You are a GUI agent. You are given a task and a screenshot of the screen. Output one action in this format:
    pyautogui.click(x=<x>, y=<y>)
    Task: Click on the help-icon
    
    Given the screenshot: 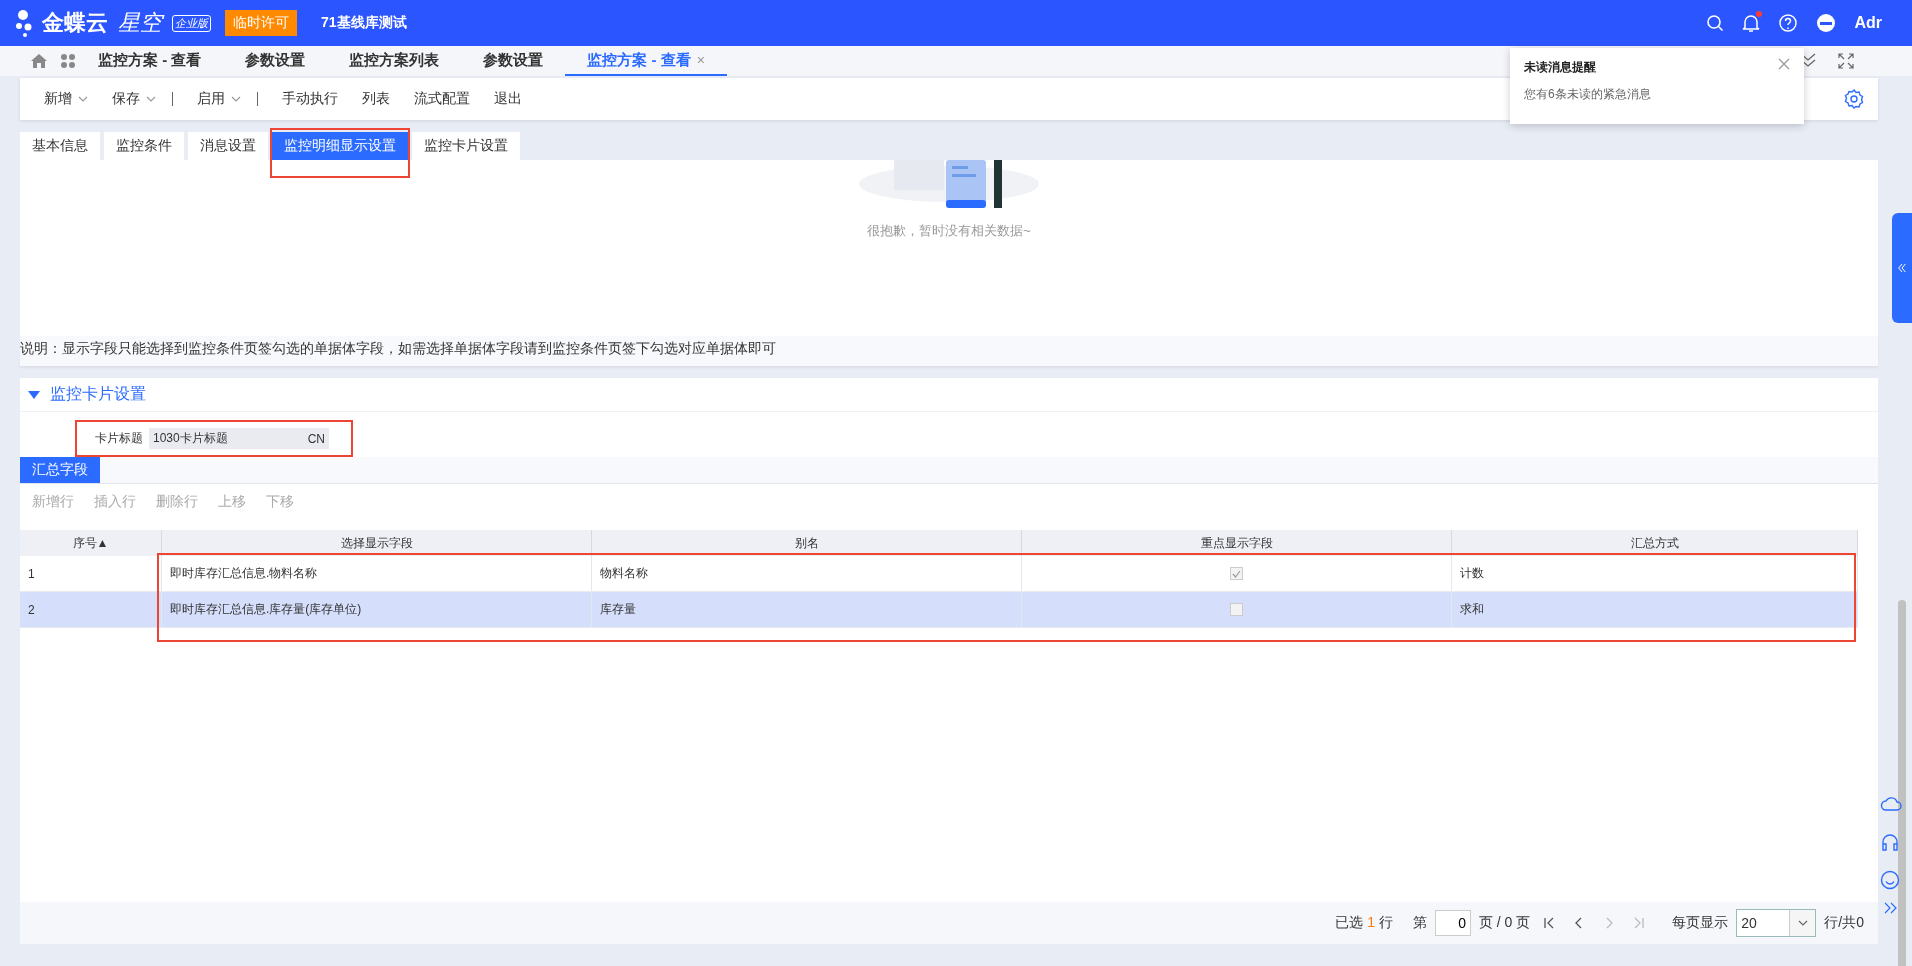 What is the action you would take?
    pyautogui.click(x=1788, y=23)
    